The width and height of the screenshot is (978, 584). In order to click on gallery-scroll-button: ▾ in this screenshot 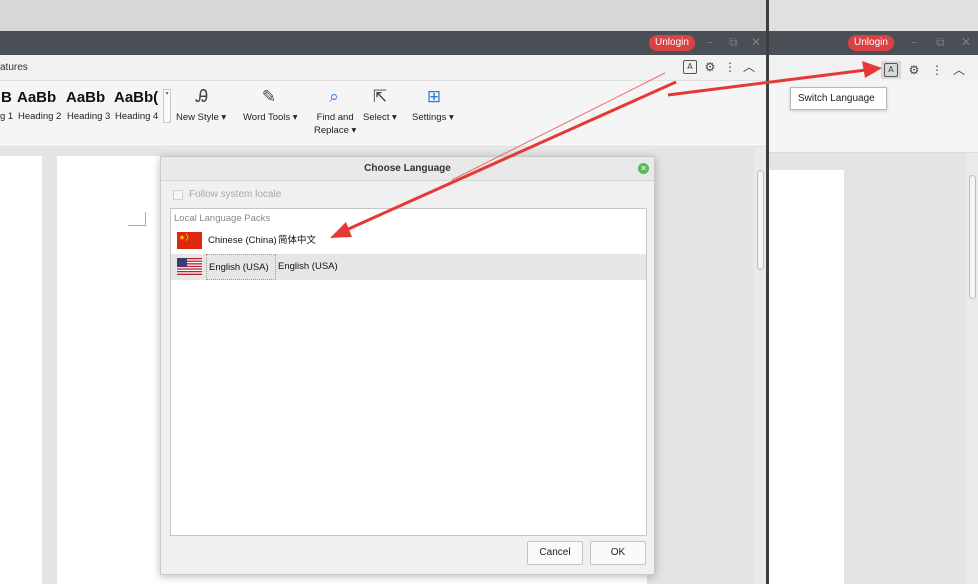, I will do `click(167, 106)`.